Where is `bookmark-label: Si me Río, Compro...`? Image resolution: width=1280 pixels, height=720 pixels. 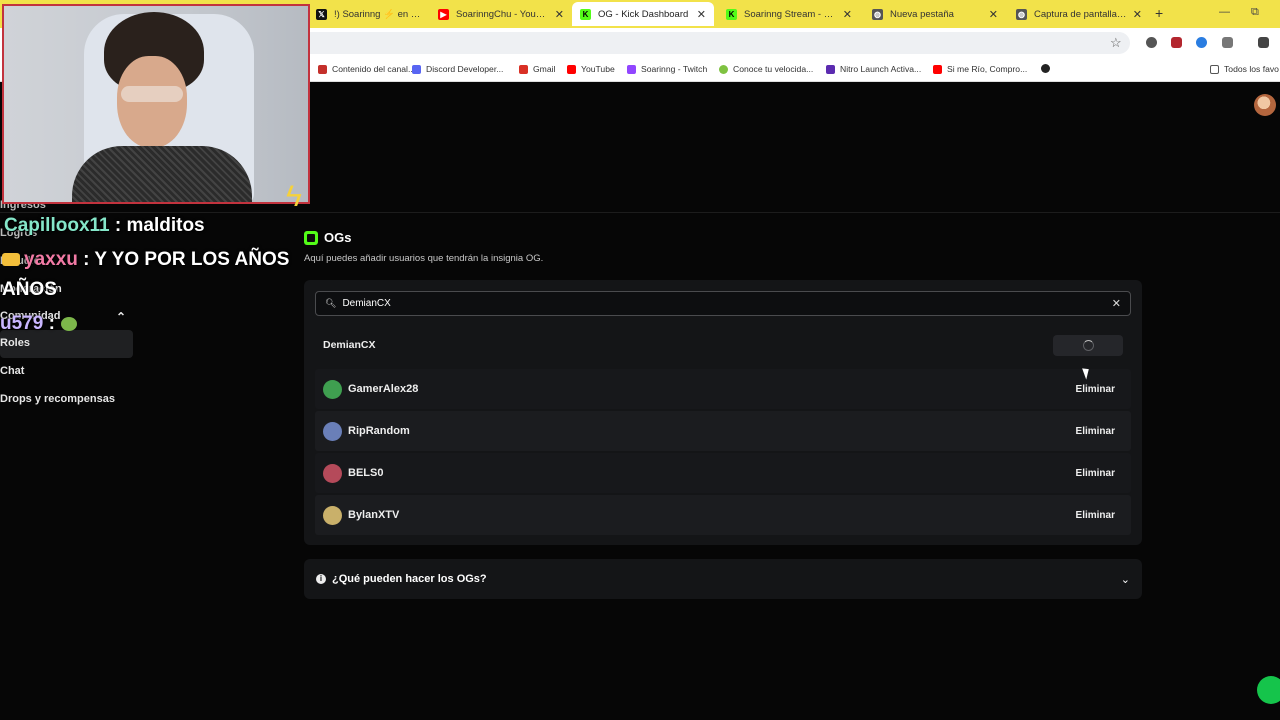 bookmark-label: Si me Río, Compro... is located at coordinates (987, 69).